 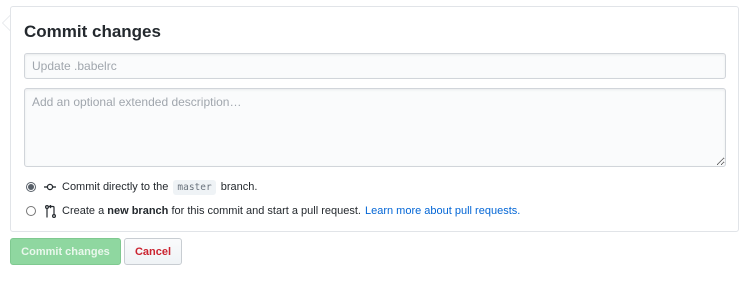 What do you see at coordinates (50, 211) in the screenshot?
I see `git-pull-request-icon` at bounding box center [50, 211].